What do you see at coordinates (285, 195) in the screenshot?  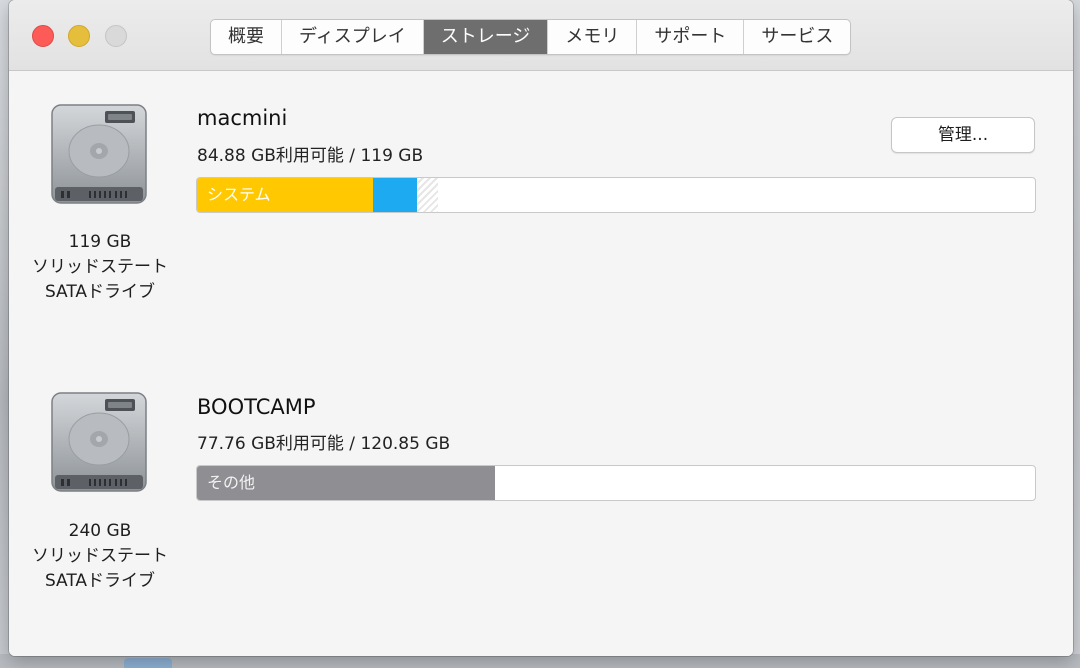 I see `storage-segment-system: システム` at bounding box center [285, 195].